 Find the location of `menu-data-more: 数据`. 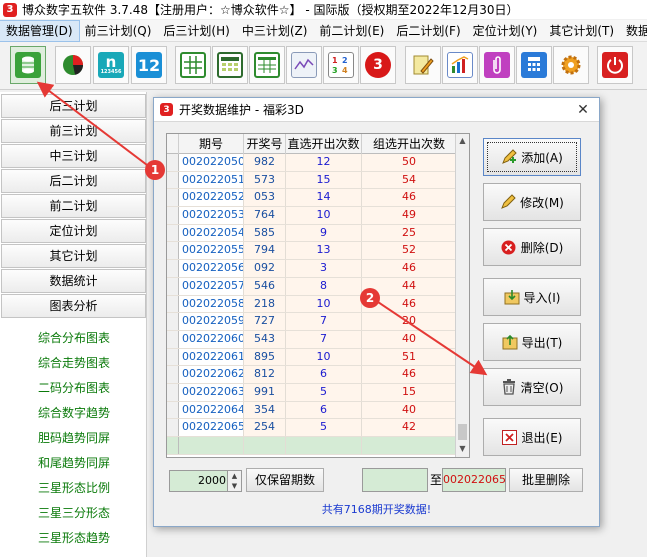

menu-data-more: 数据 is located at coordinates (633, 31).